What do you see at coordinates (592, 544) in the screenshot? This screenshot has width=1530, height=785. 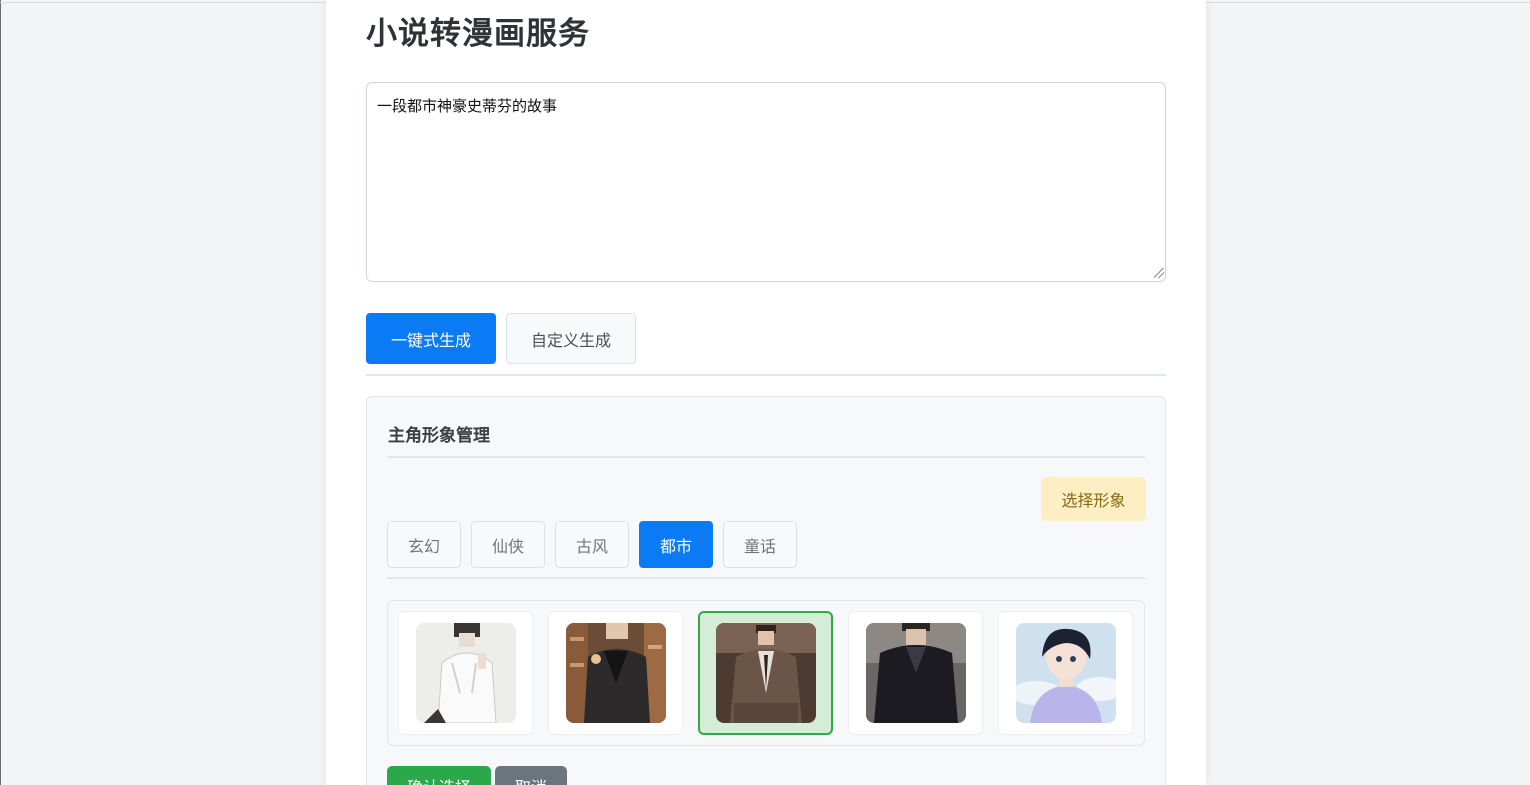 I see `category-gufeng: 古风` at bounding box center [592, 544].